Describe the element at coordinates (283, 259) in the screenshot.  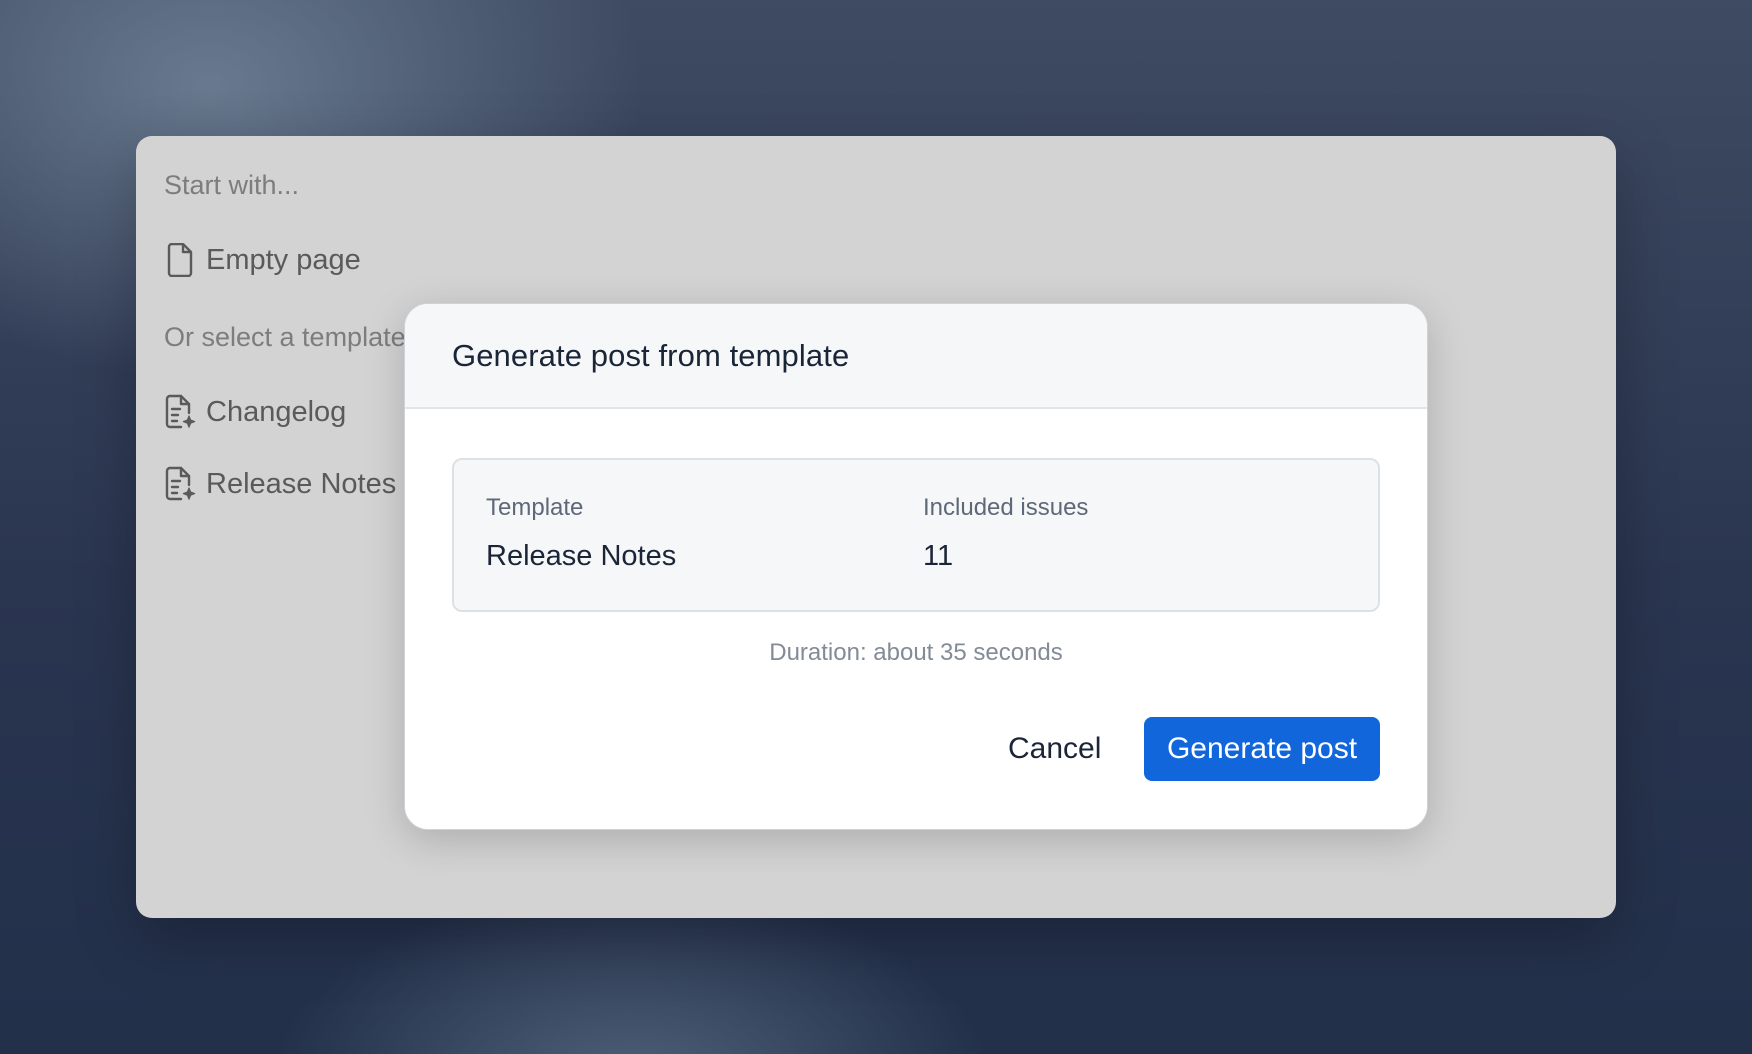
I see `empty-page-label: Empty page` at that location.